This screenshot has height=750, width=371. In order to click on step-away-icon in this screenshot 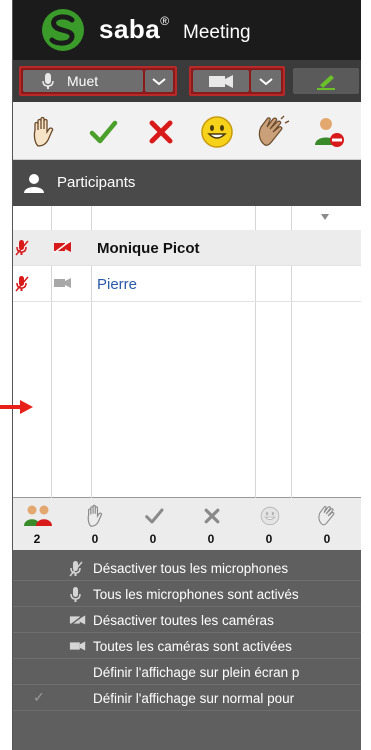, I will do `click(329, 132)`.